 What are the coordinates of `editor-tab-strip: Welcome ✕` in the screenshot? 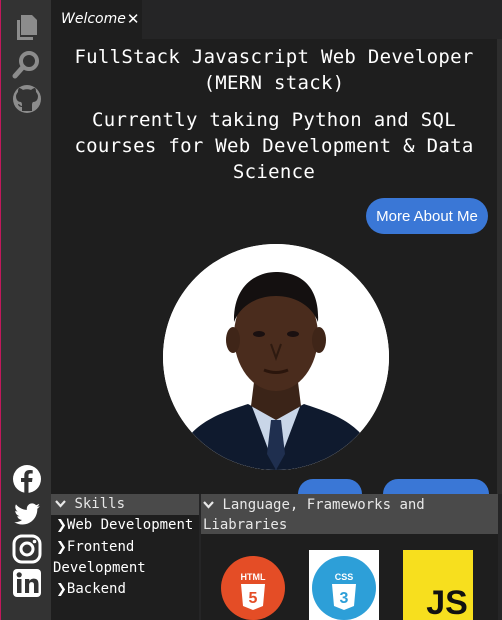 It's located at (276, 19).